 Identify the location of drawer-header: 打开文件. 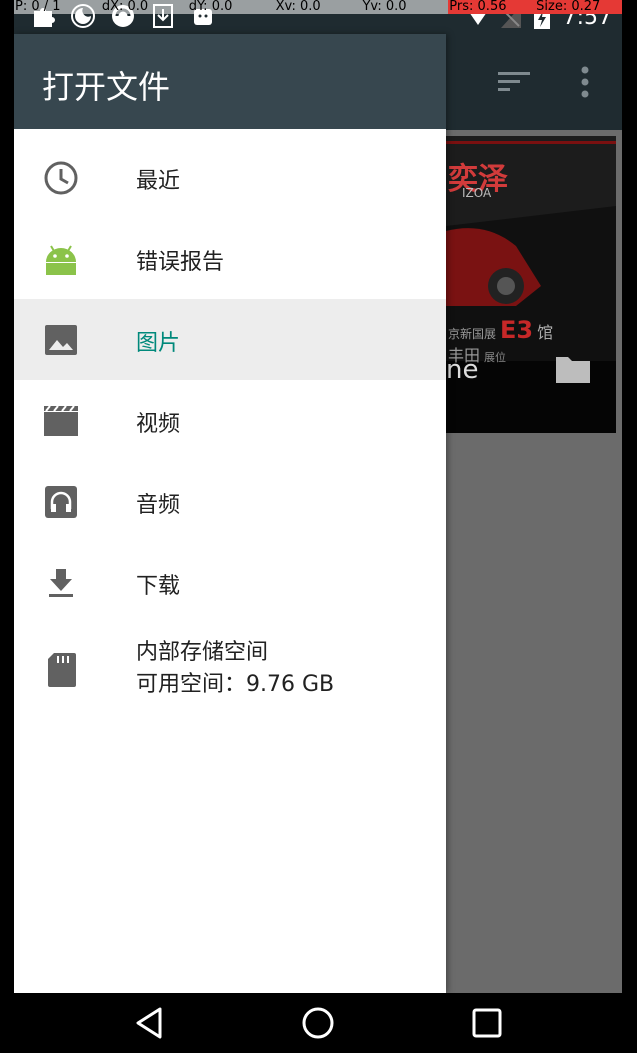
(230, 81).